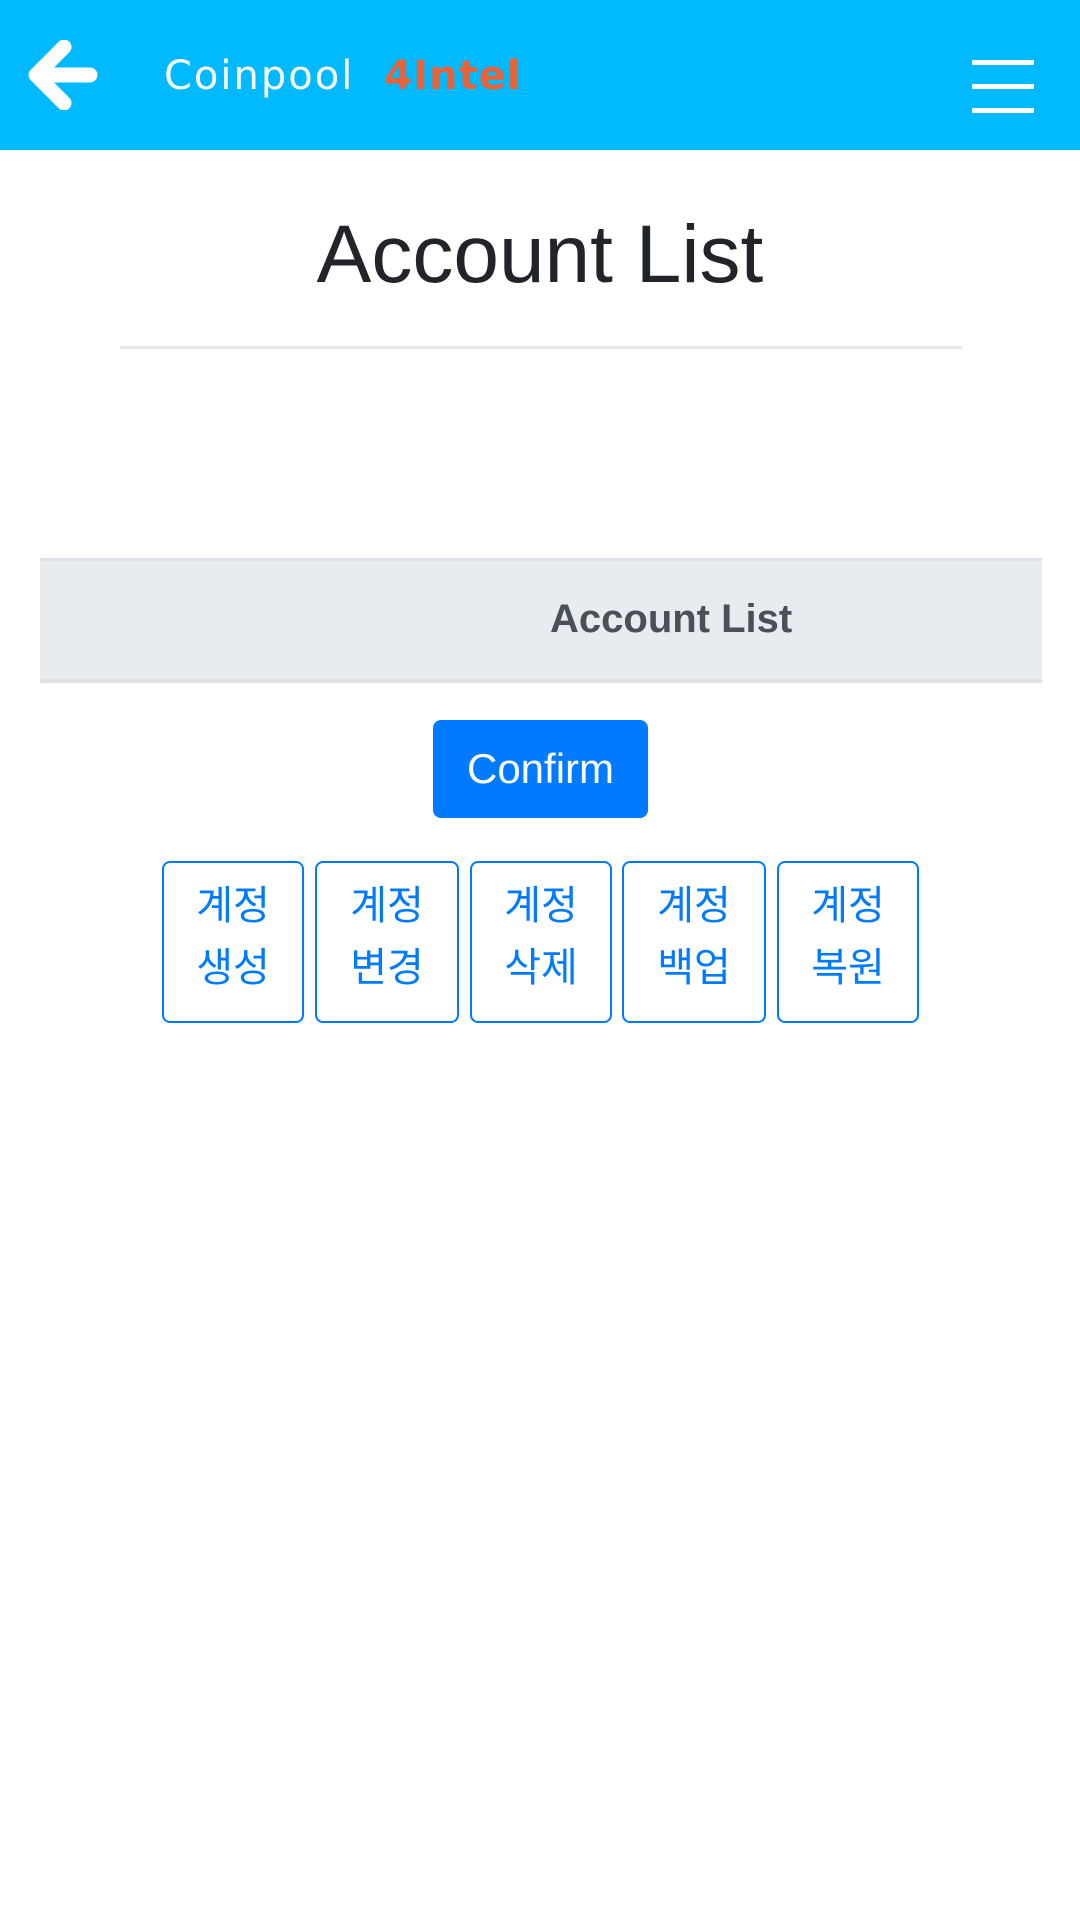 The image size is (1080, 1920). I want to click on change-account-button: 계정 변경, so click(387, 942).